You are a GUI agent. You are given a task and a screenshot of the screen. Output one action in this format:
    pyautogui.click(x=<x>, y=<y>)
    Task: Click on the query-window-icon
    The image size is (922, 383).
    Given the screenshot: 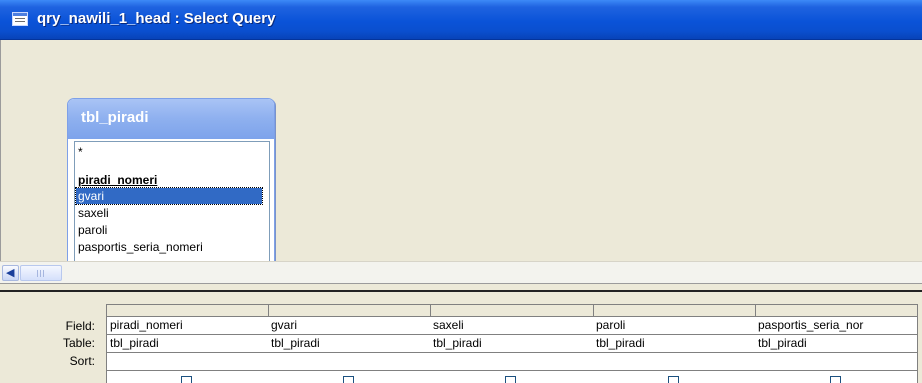 What is the action you would take?
    pyautogui.click(x=20, y=19)
    